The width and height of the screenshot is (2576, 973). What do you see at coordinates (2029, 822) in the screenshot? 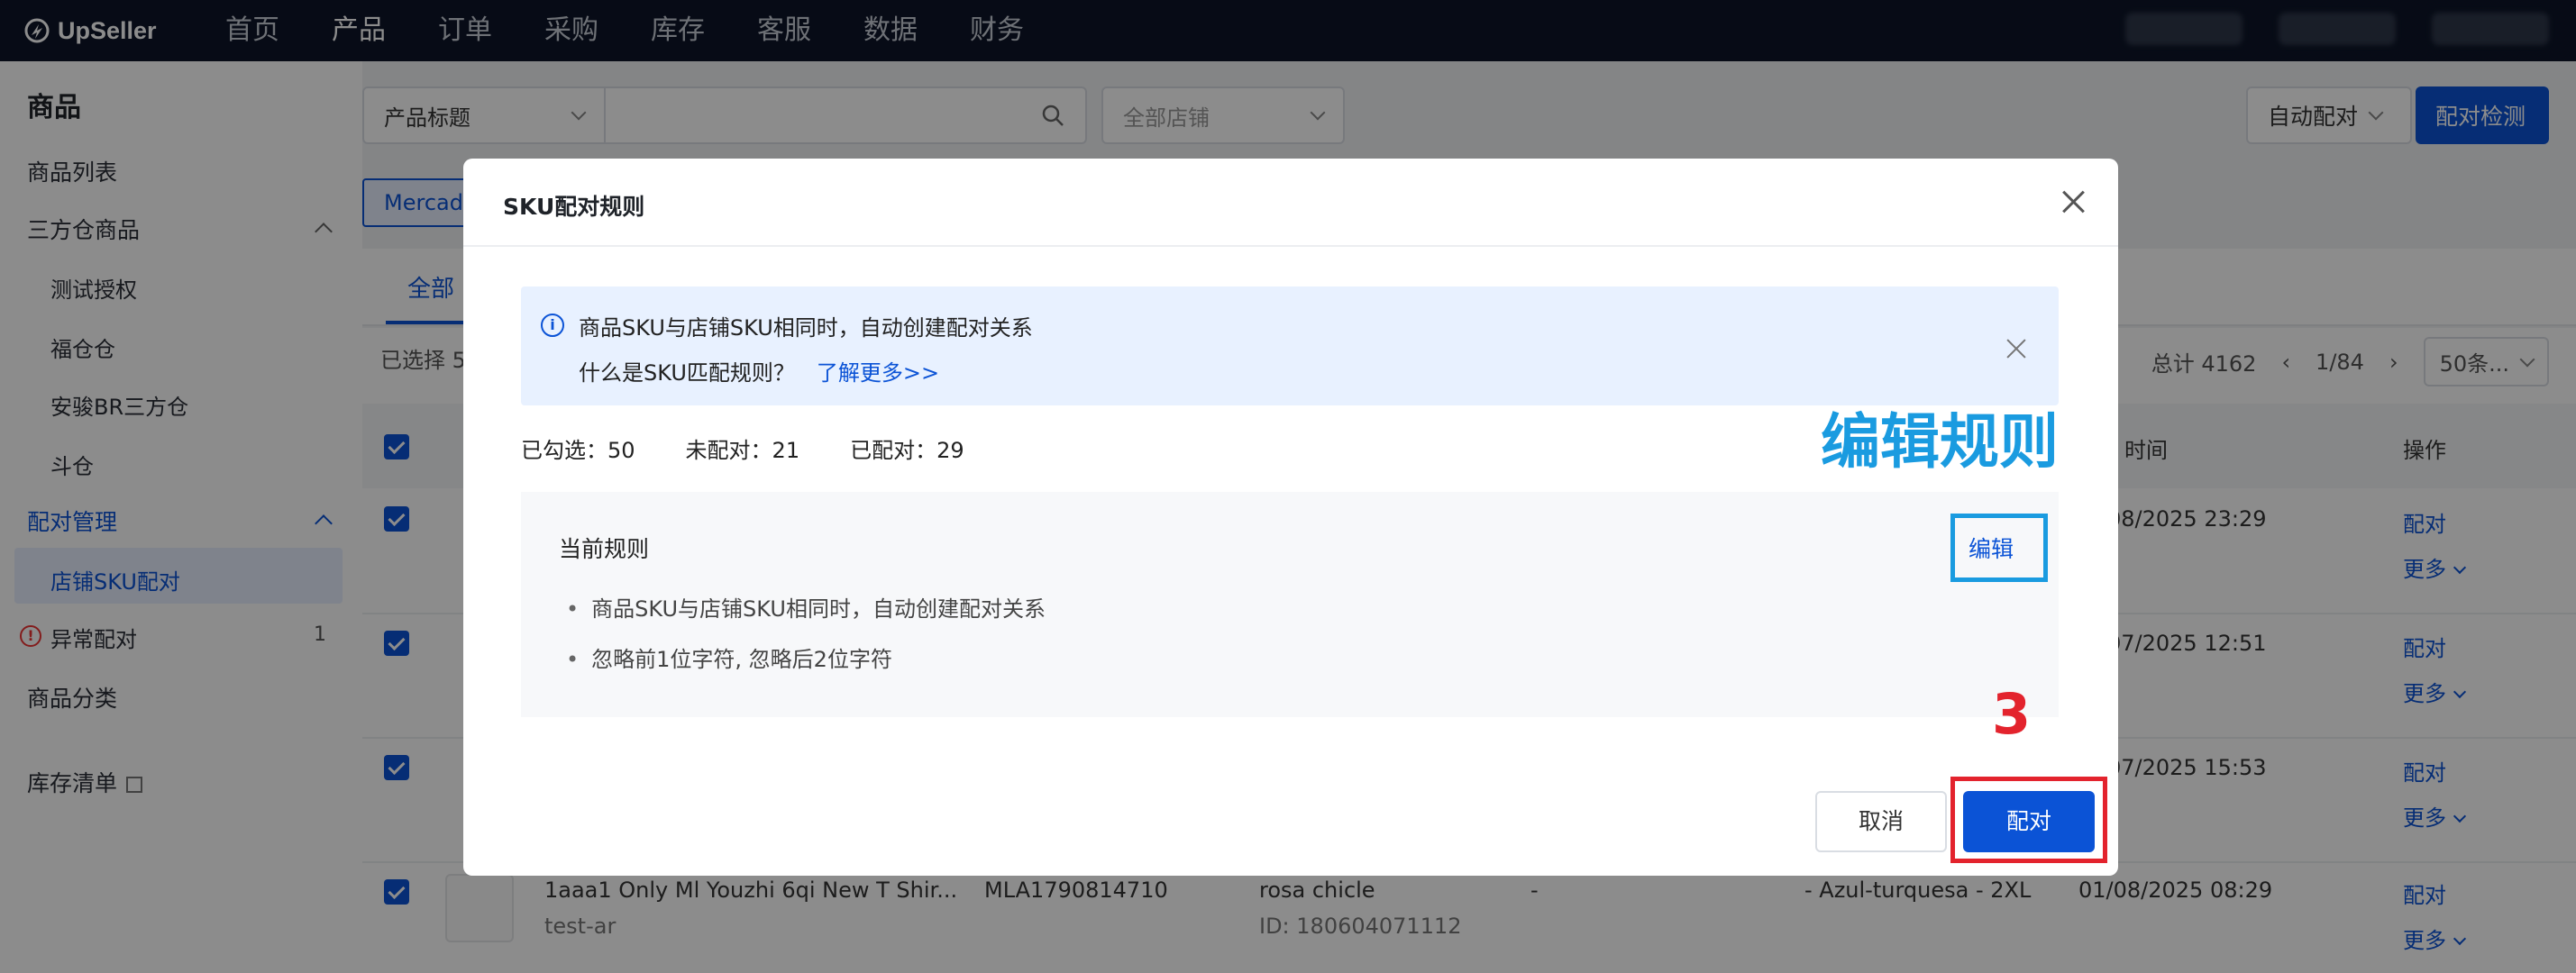
I see `pair-confirm-button: 配对` at bounding box center [2029, 822].